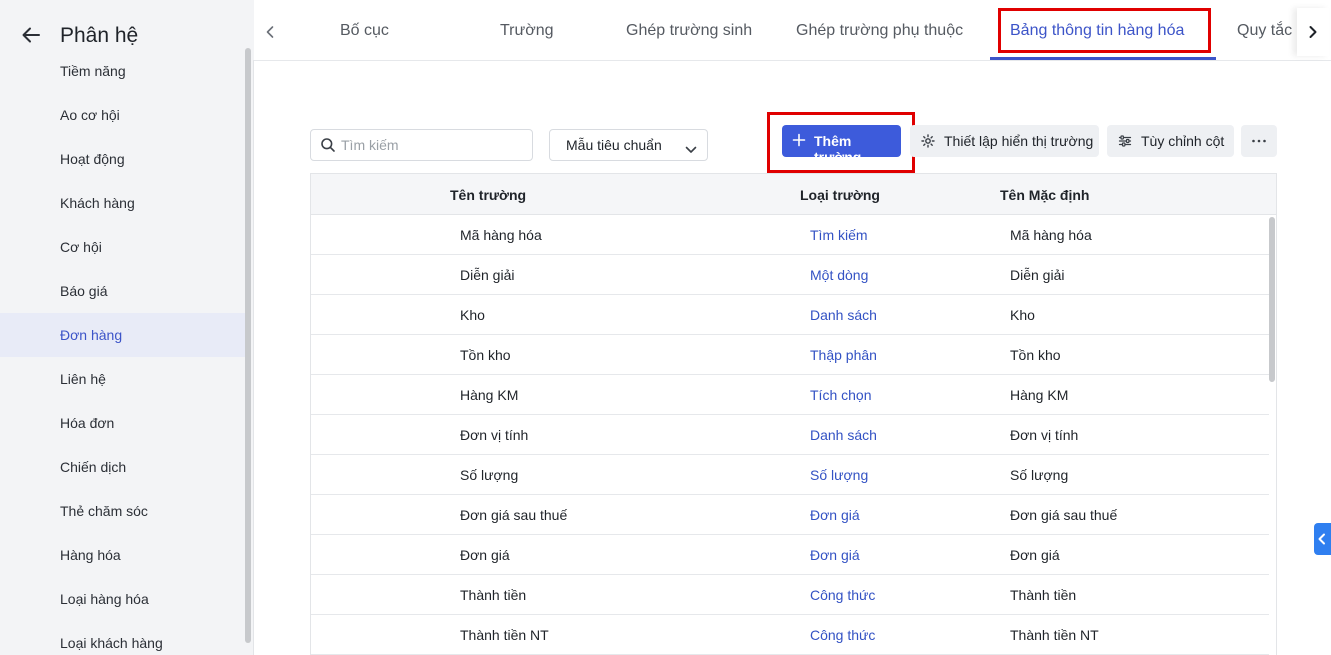 The image size is (1331, 655). What do you see at coordinates (790, 275) in the screenshot?
I see `table-row: Diễn giải Một dòng Diễn giải` at bounding box center [790, 275].